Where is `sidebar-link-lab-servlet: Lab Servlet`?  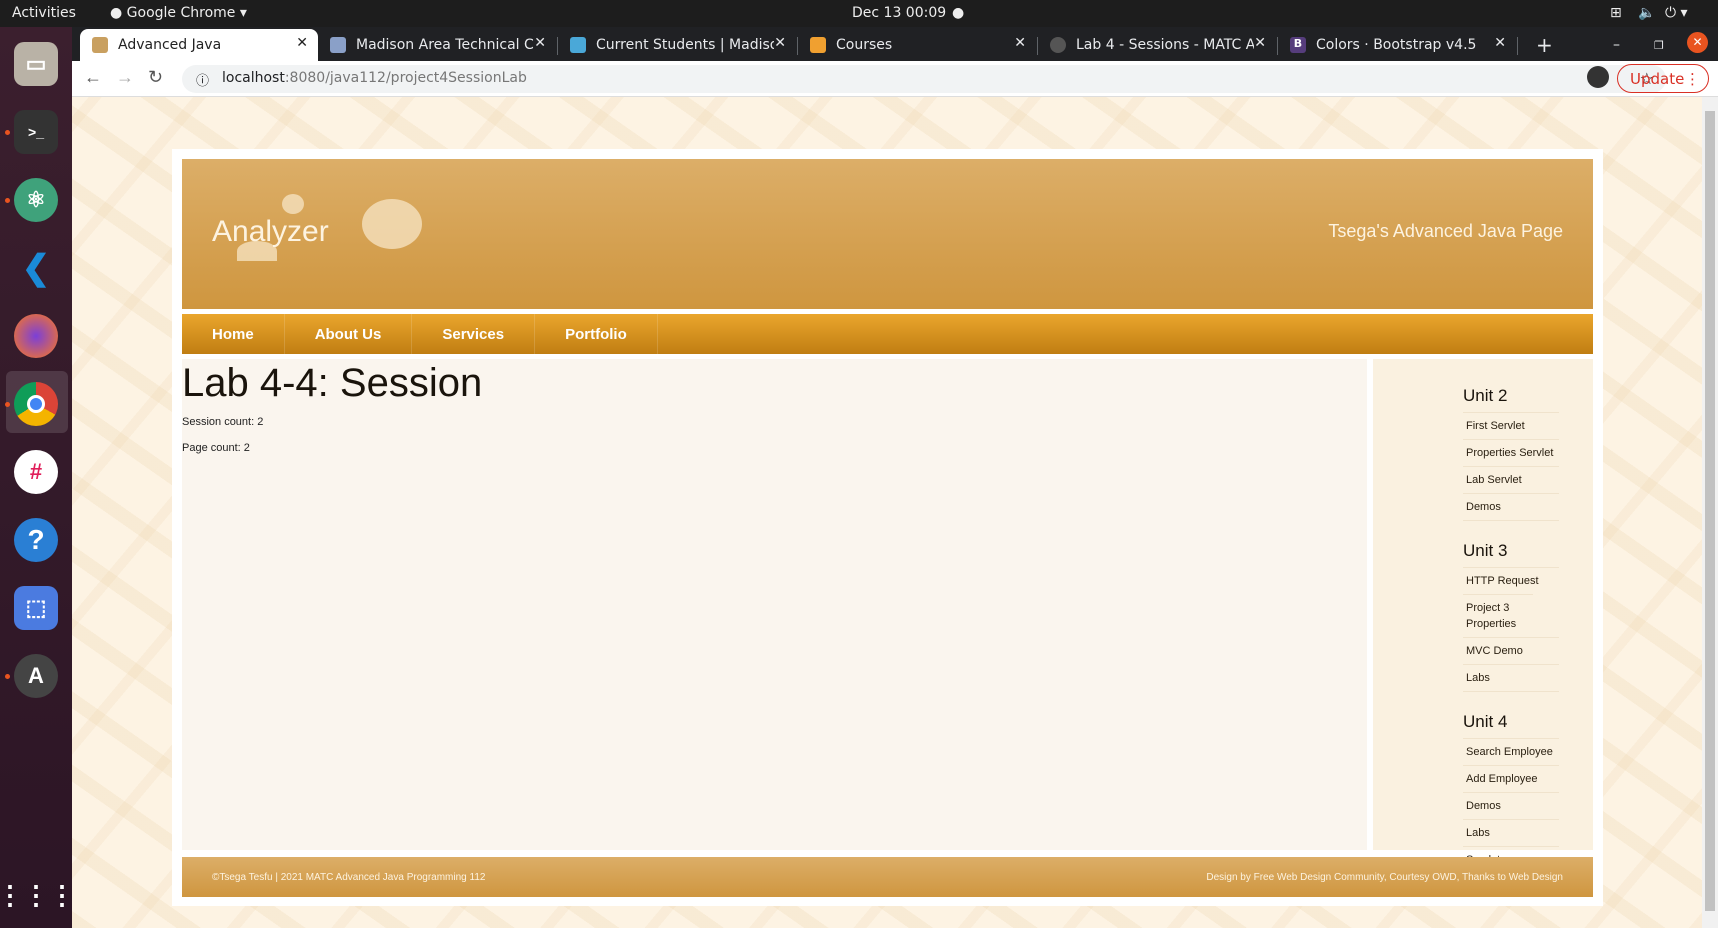
sidebar-link-lab-servlet: Lab Servlet is located at coordinates (1511, 479).